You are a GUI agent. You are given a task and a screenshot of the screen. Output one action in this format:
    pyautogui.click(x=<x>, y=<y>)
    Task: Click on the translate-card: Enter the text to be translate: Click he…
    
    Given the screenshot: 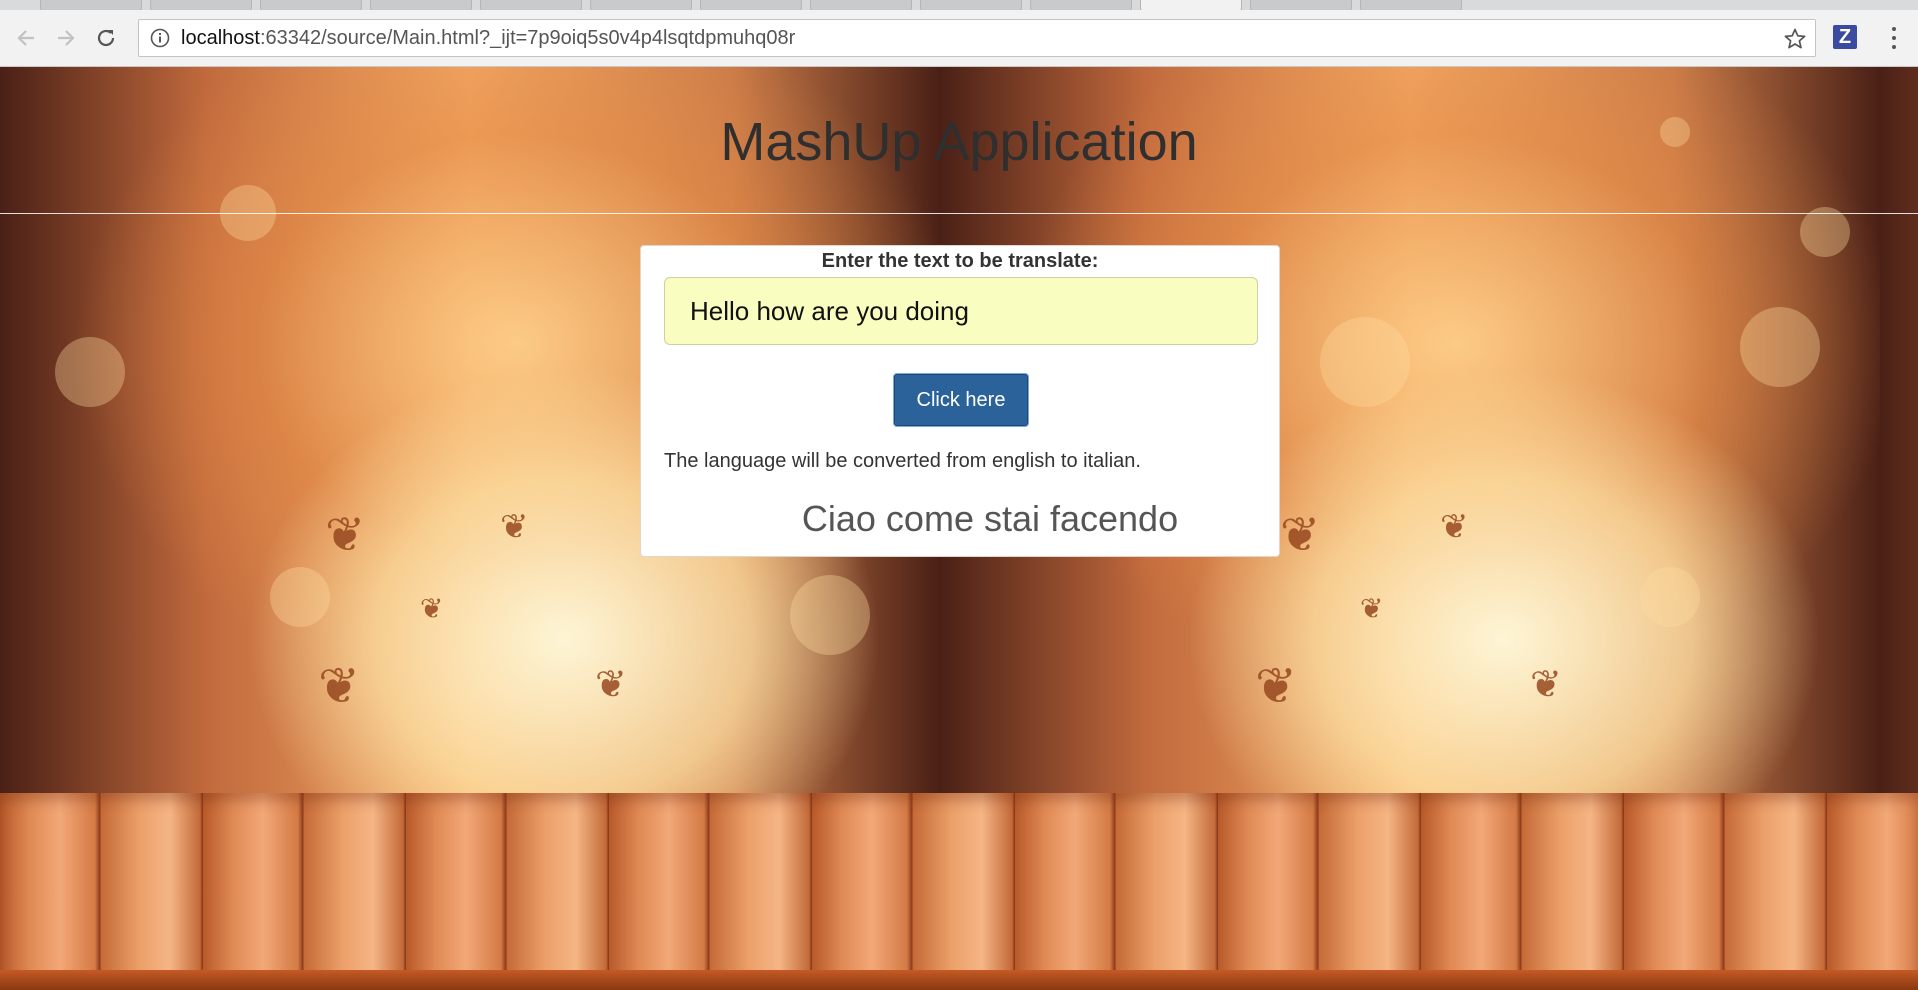 What is the action you would take?
    pyautogui.click(x=960, y=401)
    